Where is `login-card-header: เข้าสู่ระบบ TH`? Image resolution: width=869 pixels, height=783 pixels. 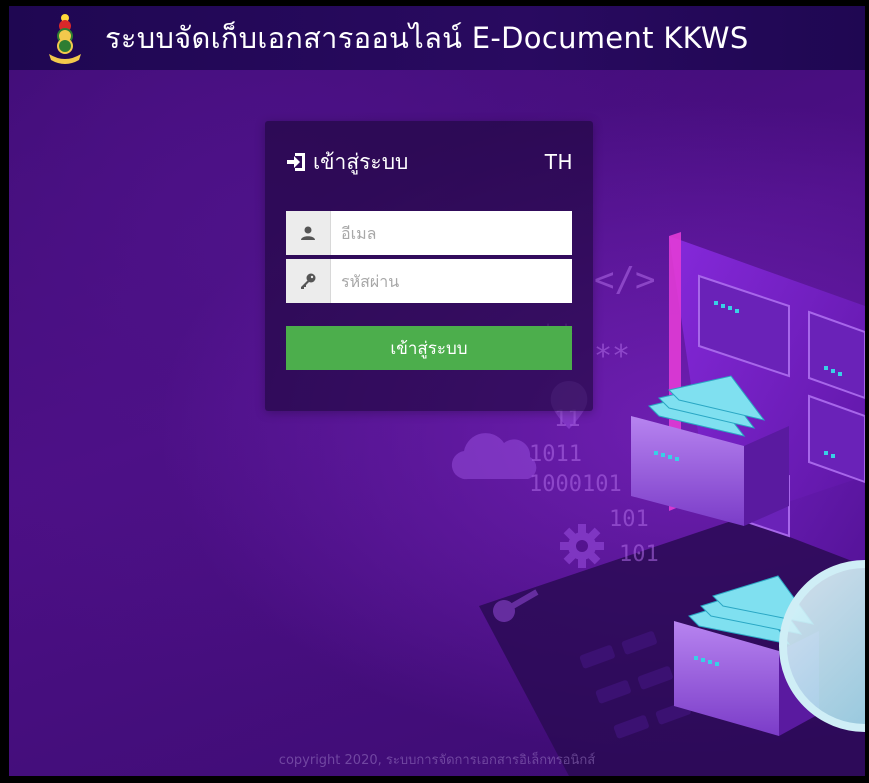
login-card-header: เข้าสู่ระบบ TH is located at coordinates (429, 162).